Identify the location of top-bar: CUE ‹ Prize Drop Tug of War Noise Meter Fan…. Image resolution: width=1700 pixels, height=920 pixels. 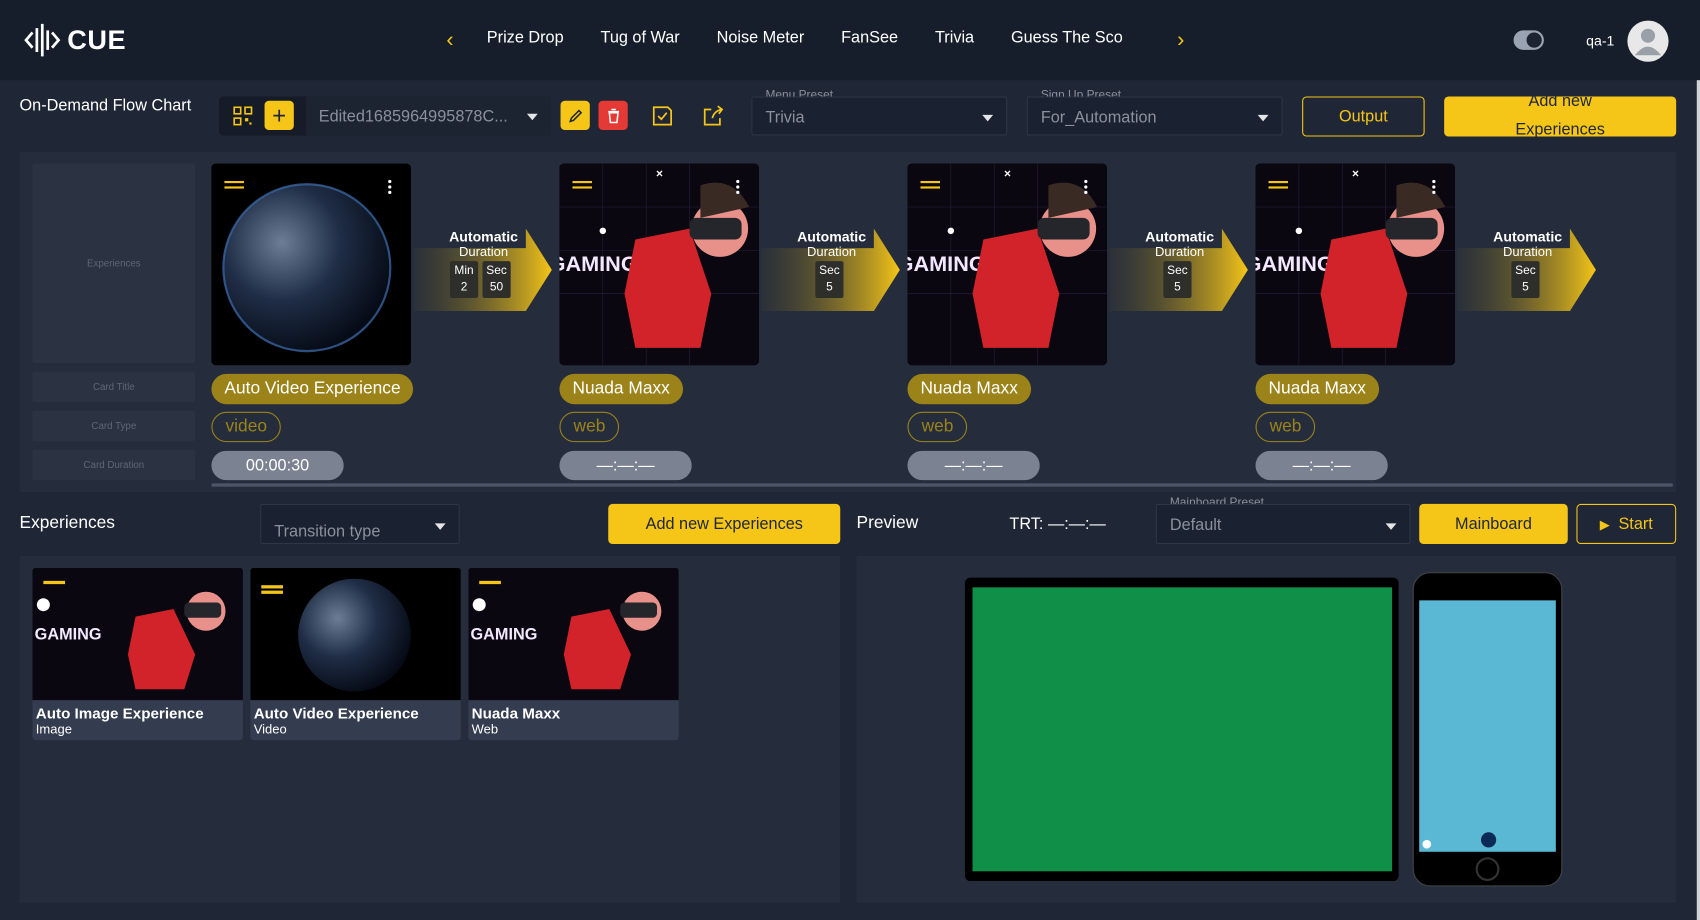
(850, 40).